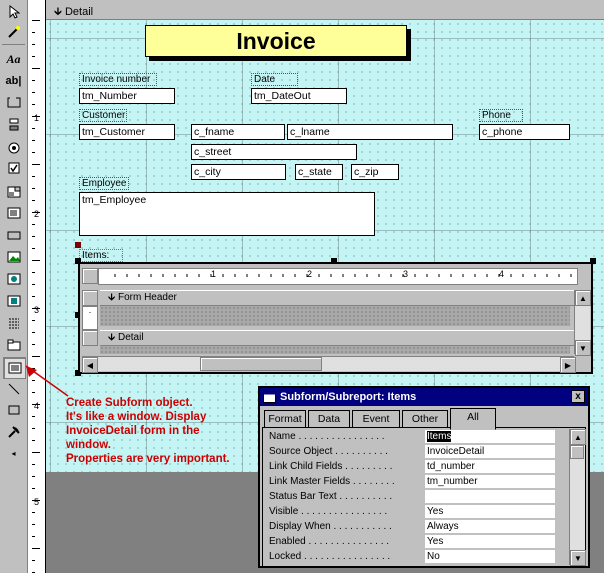  I want to click on toggle-button-icon, so click(13, 125).